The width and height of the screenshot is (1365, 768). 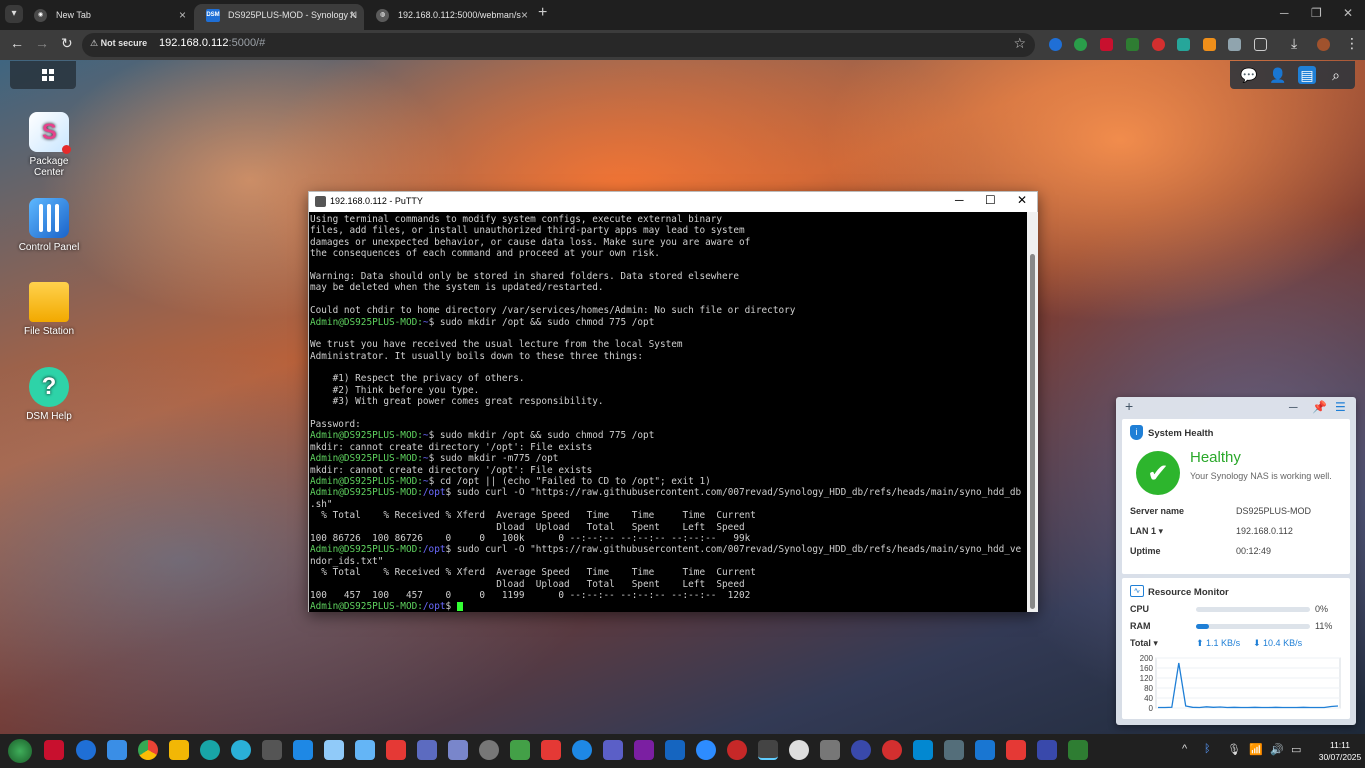 What do you see at coordinates (1340, 757) in the screenshot?
I see `clock-date: 30/07/2025` at bounding box center [1340, 757].